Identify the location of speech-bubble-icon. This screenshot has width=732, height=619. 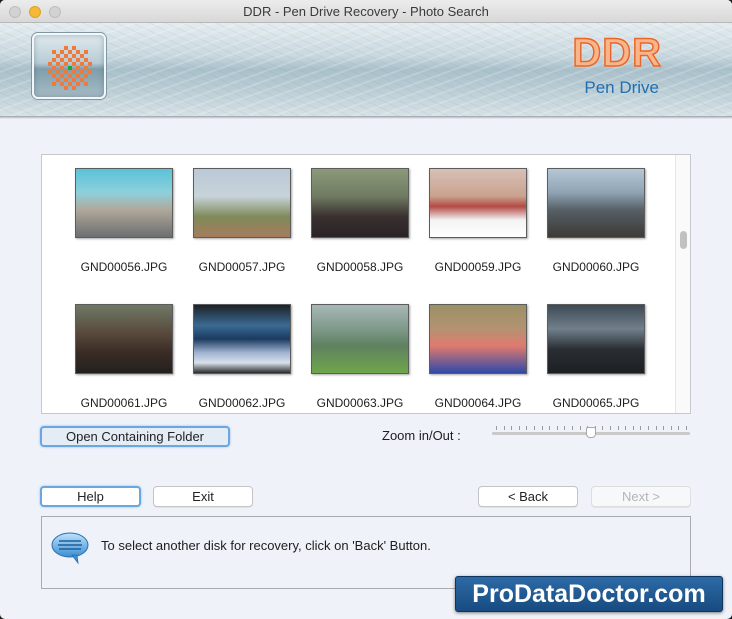
(70, 548).